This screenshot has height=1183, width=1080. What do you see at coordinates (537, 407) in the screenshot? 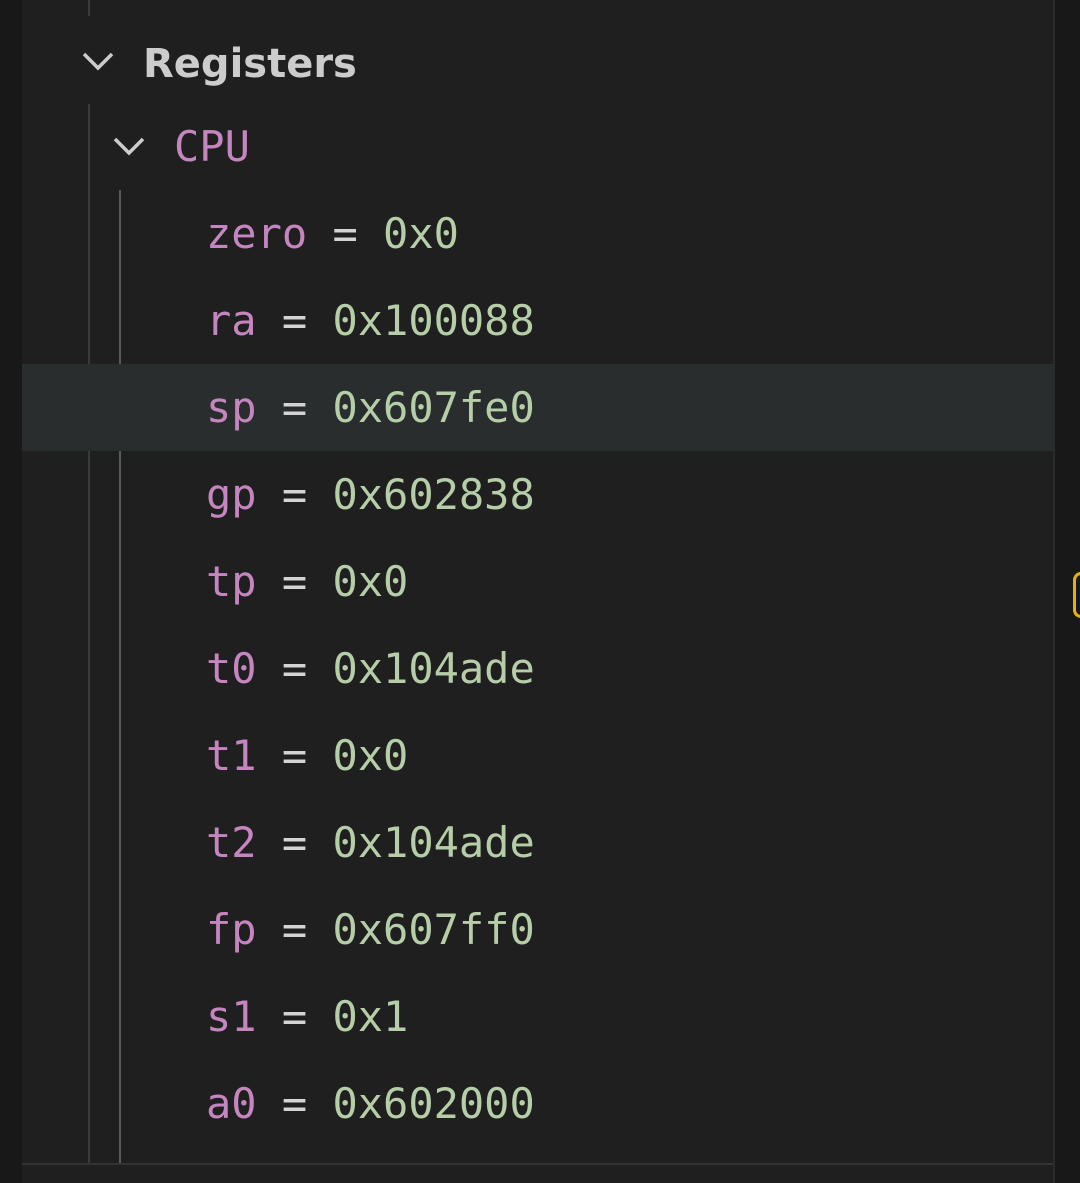
I see `register-row-sp: sp = 0x607fe0` at bounding box center [537, 407].